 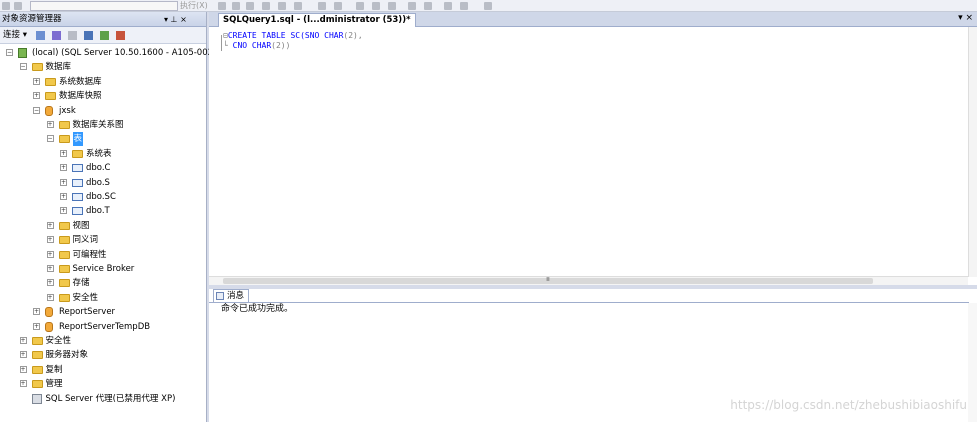 I want to click on tree-node-sys-tables: + 系统表, so click(x=103, y=154).